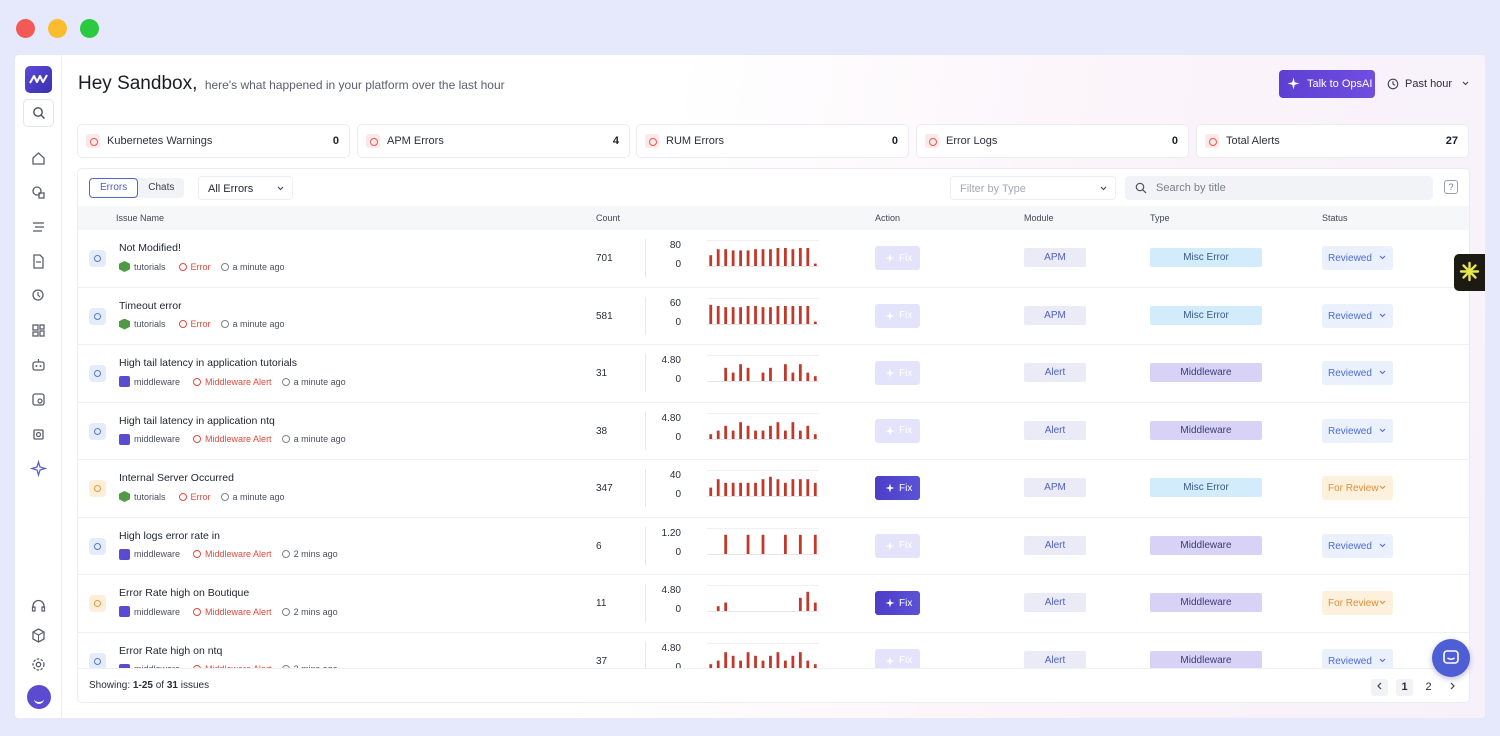  What do you see at coordinates (245, 188) in the screenshot?
I see `all-errors-dropdown: All Errors` at bounding box center [245, 188].